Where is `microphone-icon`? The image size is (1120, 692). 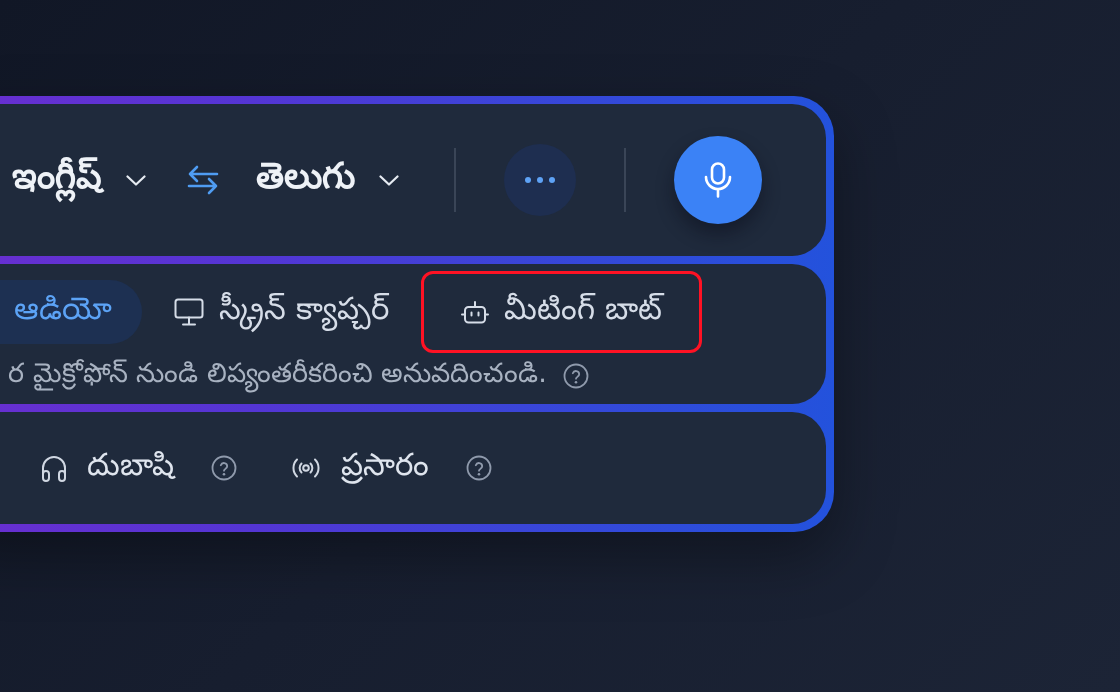
microphone-icon is located at coordinates (718, 180).